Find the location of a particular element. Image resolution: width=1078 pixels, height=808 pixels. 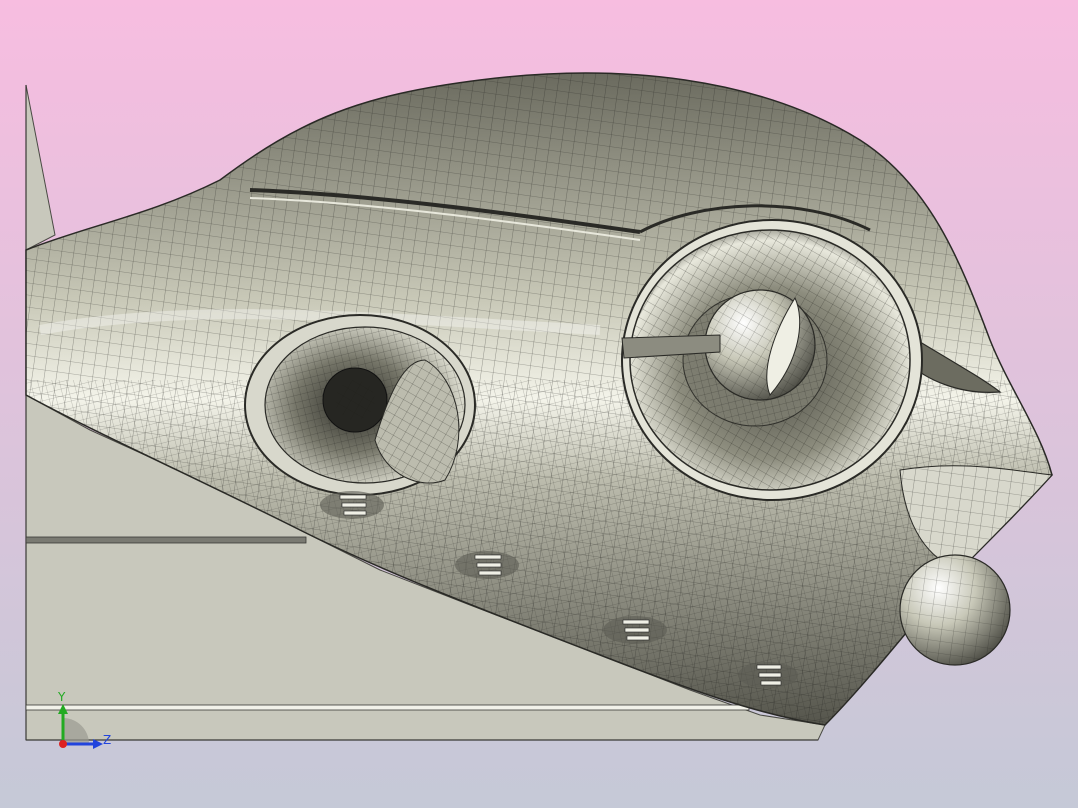

large-eye-socket is located at coordinates (772, 360).